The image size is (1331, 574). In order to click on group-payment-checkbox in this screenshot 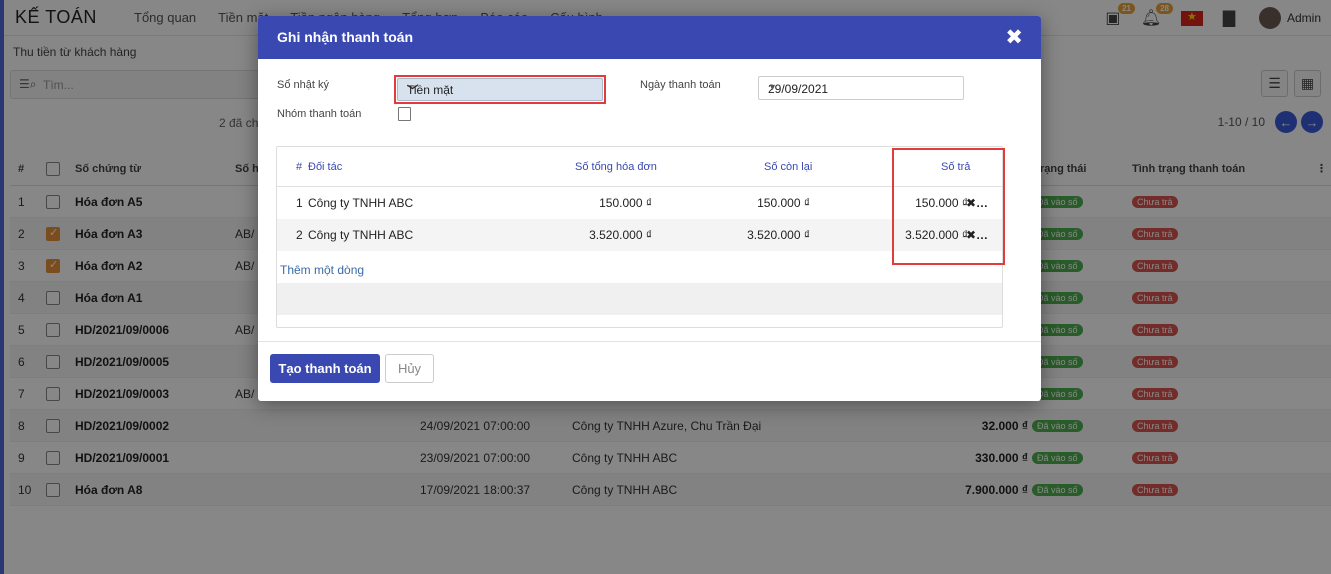, I will do `click(404, 114)`.